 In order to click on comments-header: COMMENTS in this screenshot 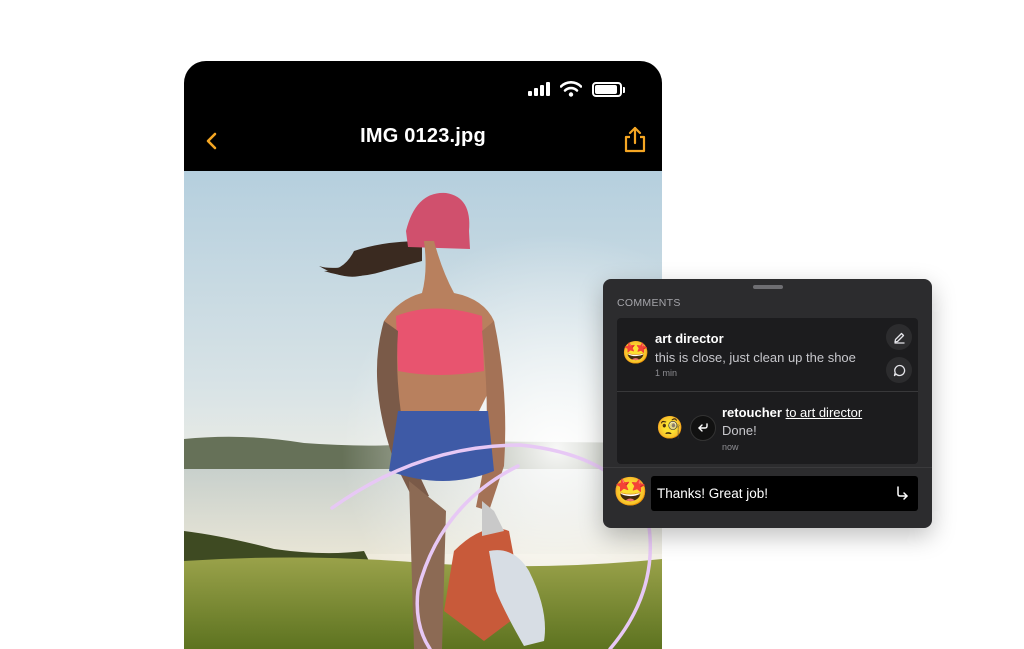, I will do `click(649, 303)`.